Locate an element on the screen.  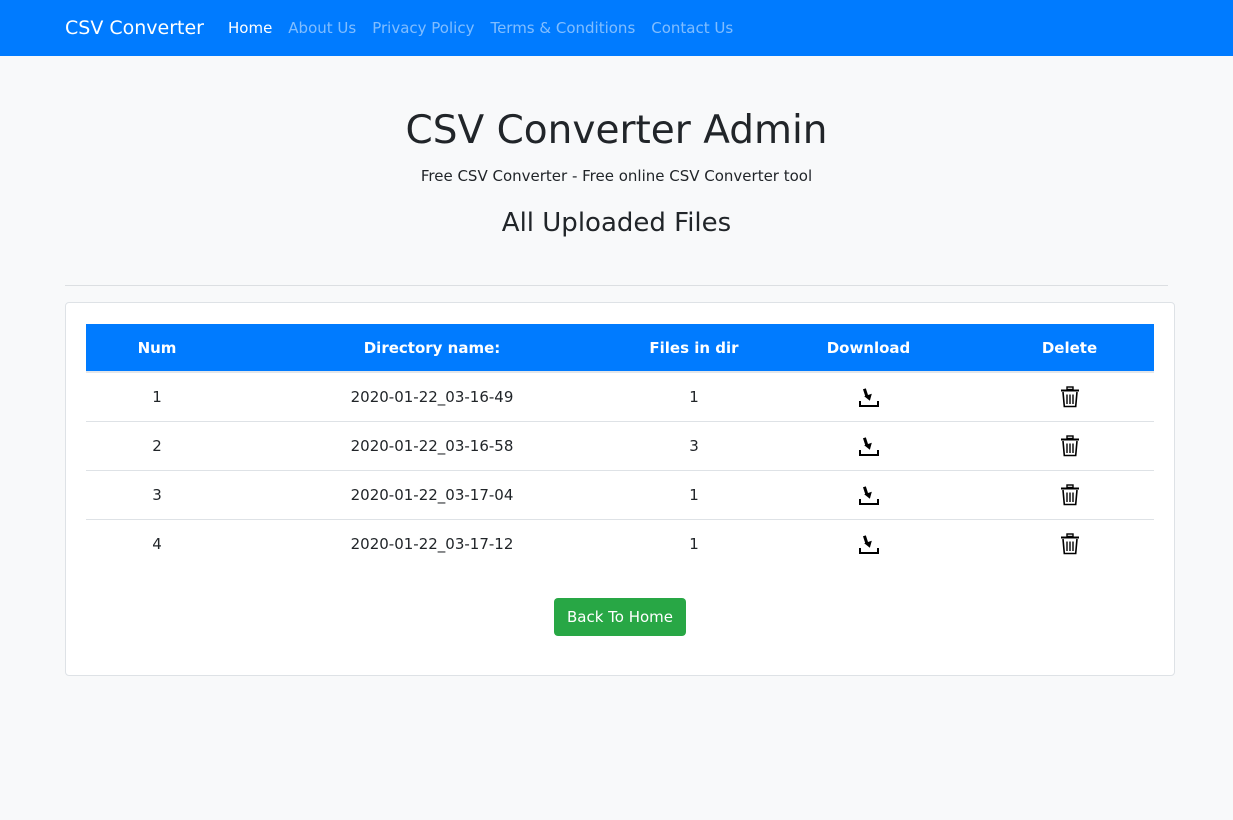
table-row: 3 2020-01-22_03-17-04 1 is located at coordinates (620, 495).